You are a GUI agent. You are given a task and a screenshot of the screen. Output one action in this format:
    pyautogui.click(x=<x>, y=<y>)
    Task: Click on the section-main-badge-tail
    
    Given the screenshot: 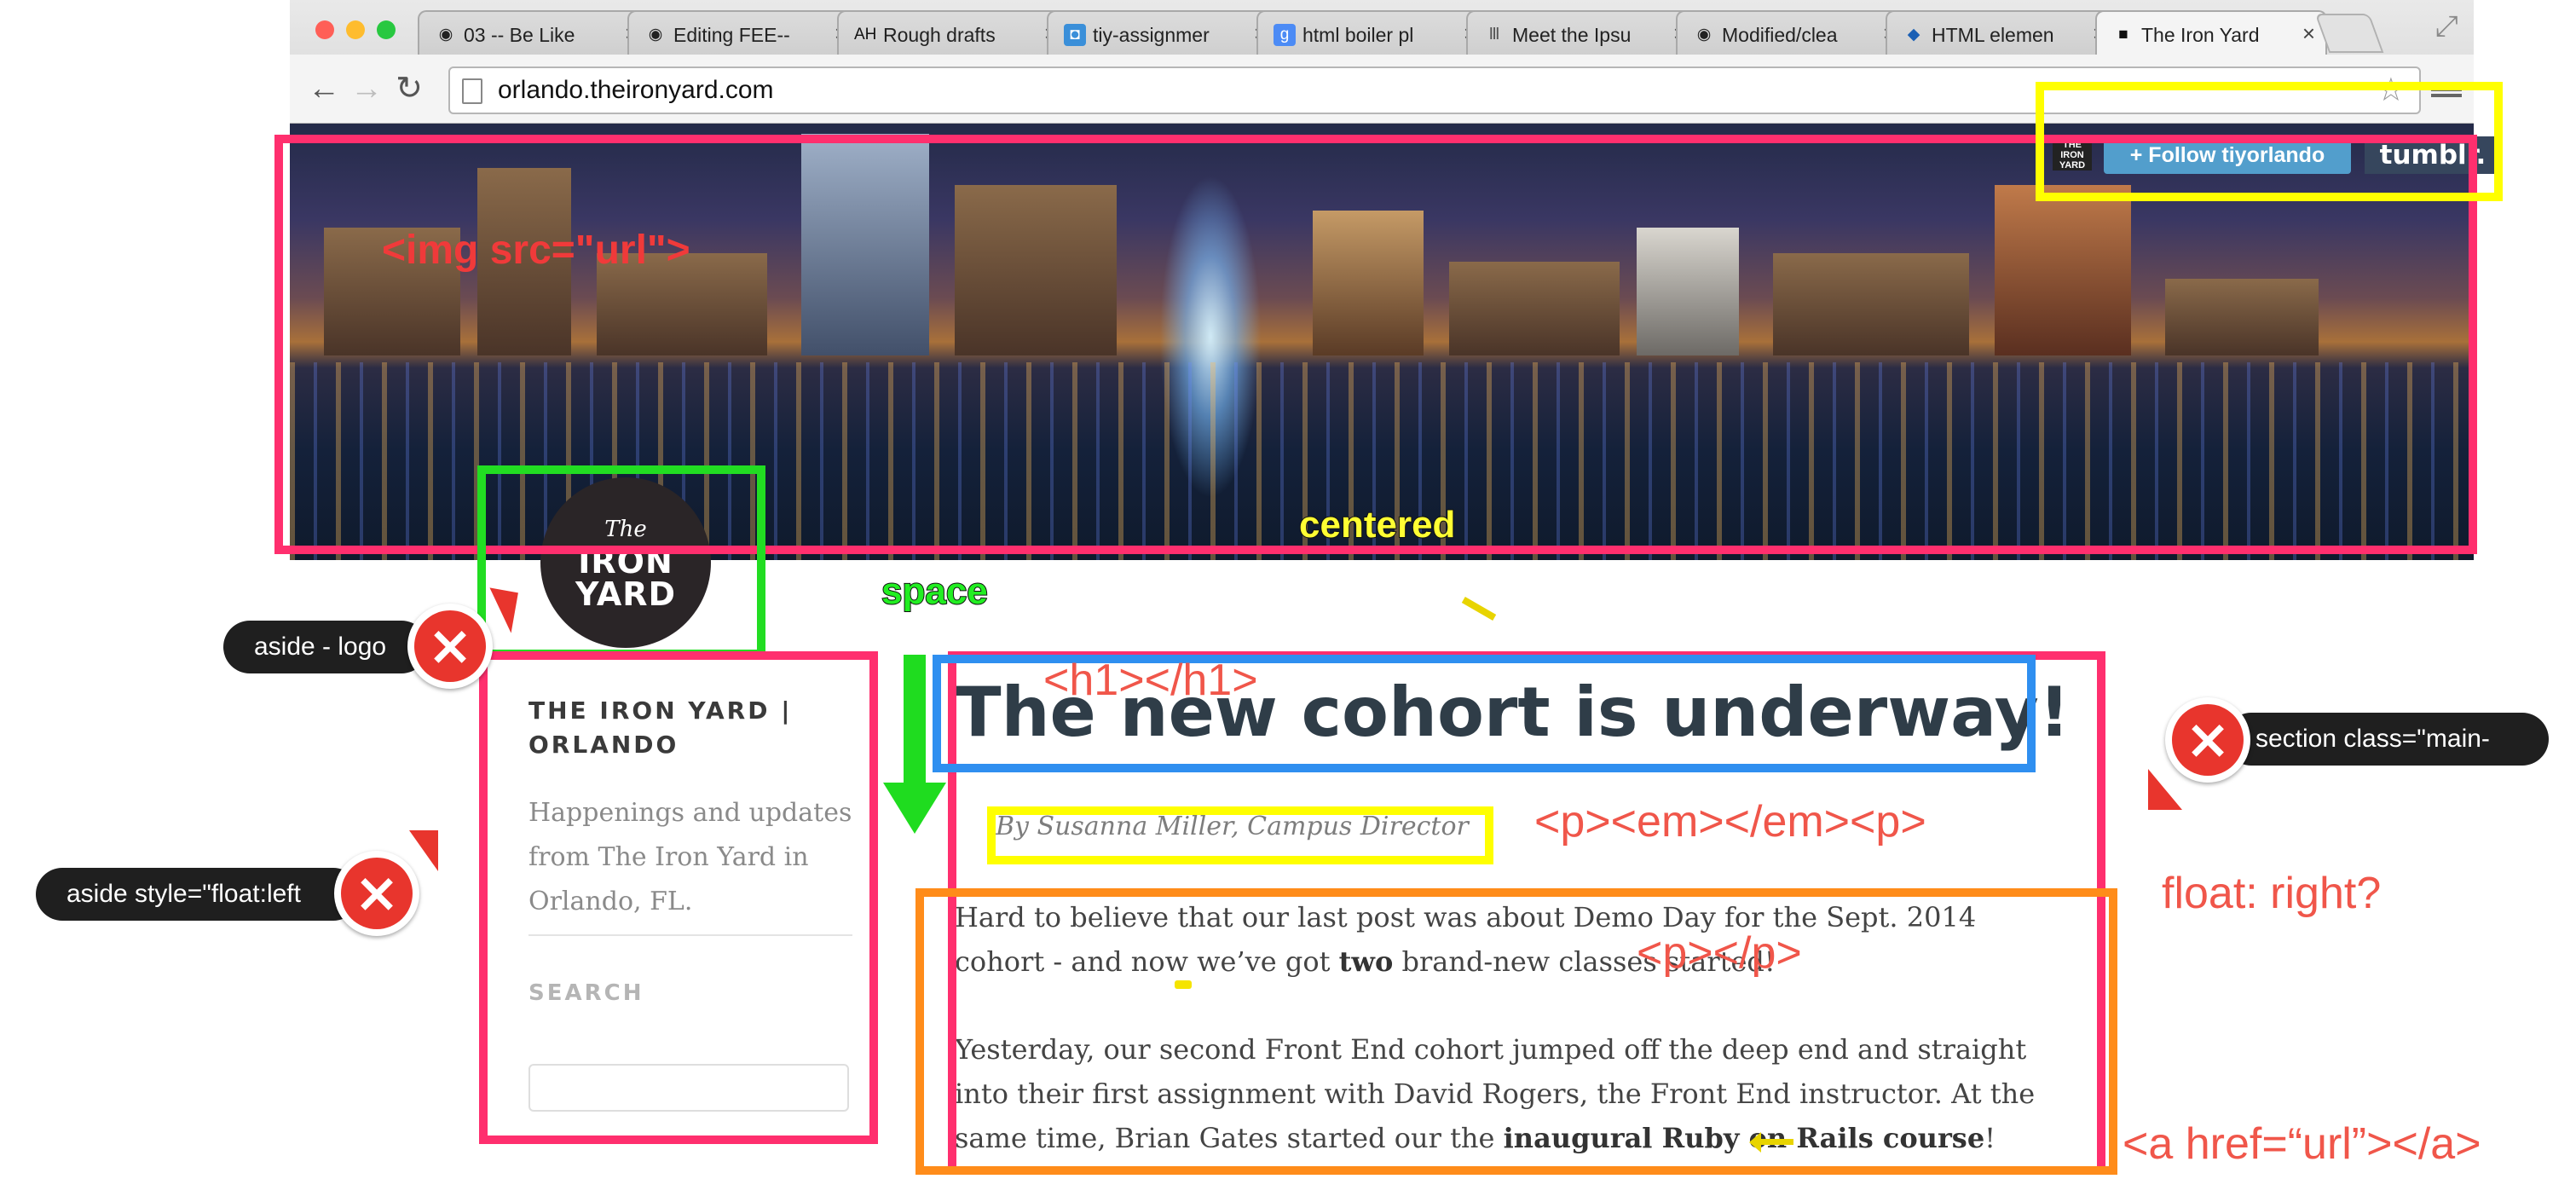 What is the action you would take?
    pyautogui.click(x=2165, y=789)
    